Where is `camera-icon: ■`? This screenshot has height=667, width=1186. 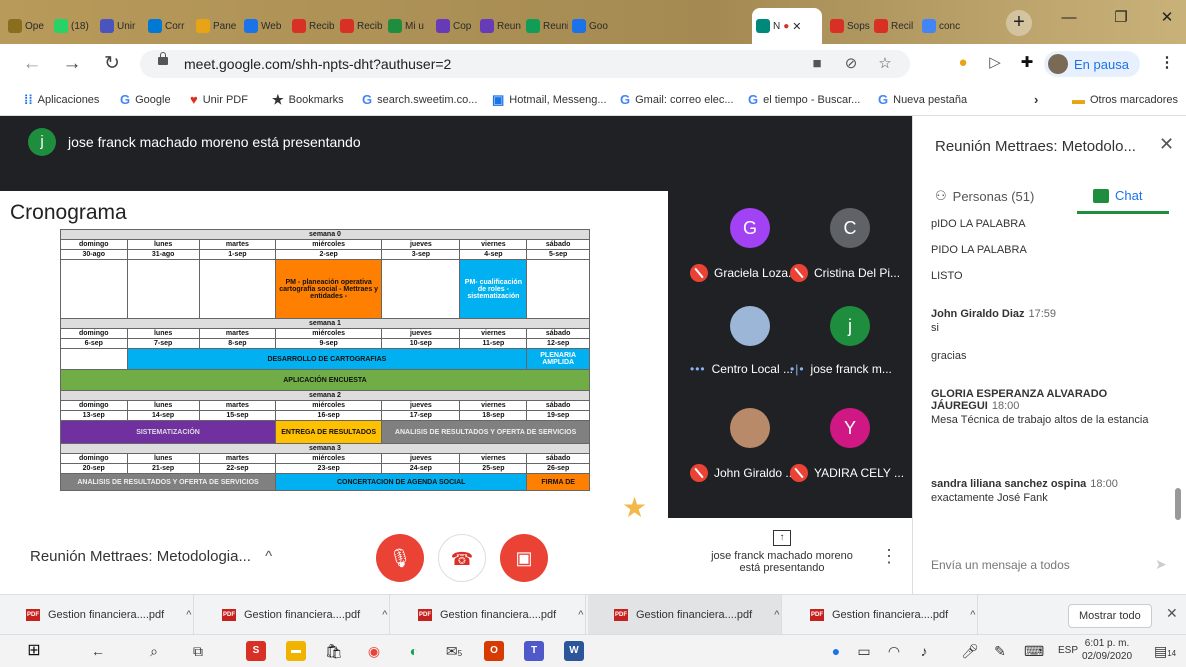 camera-icon: ■ is located at coordinates (817, 64).